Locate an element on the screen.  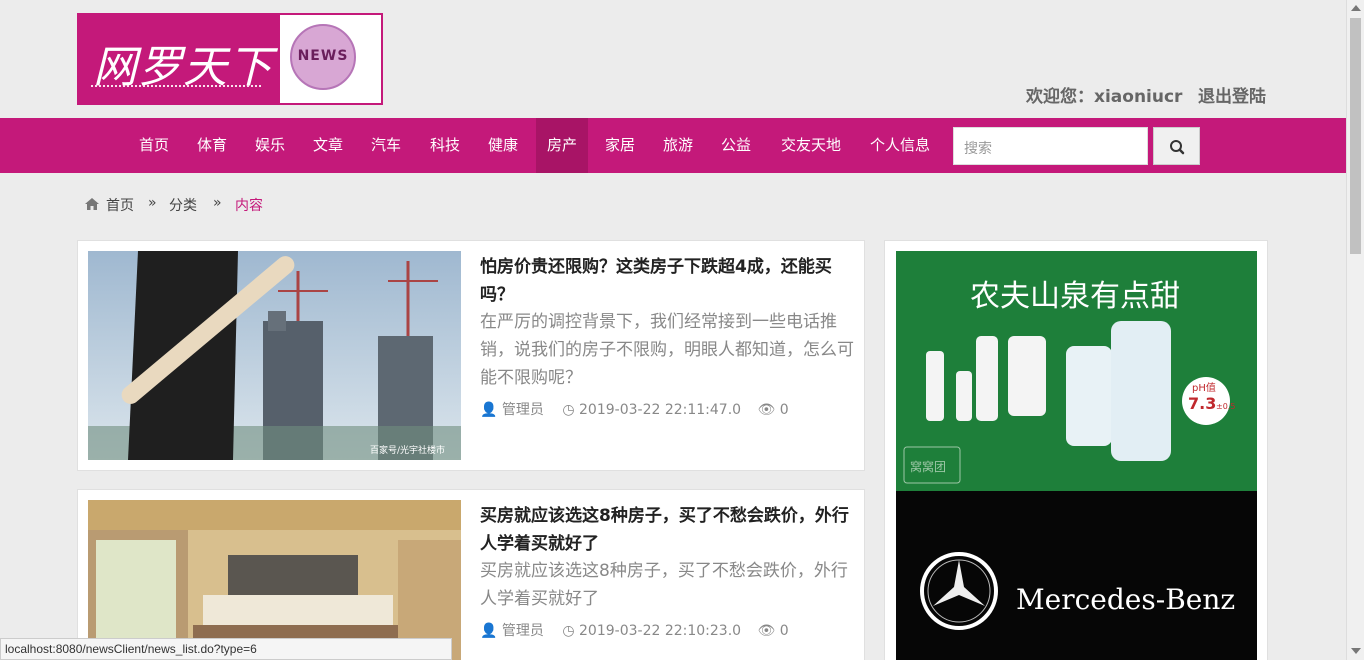
article-meta: 👤 管理员 ◷ 2019-03-22 22:11:47.0 👁 0 is located at coordinates (634, 409).